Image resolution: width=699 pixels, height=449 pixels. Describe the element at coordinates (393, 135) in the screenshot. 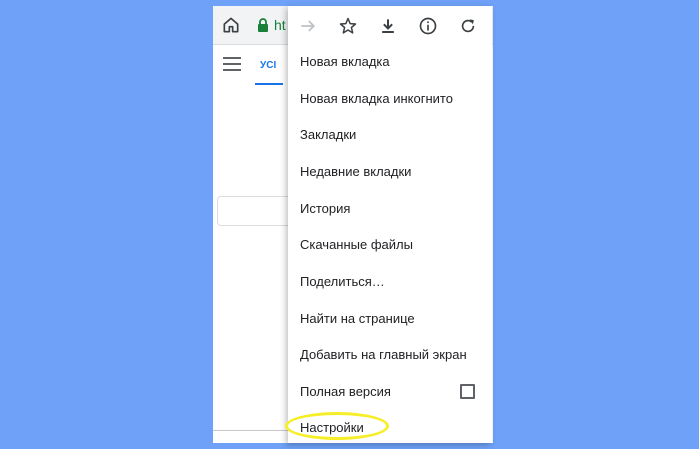

I see `menu-item-bookmarks: Закладки` at that location.